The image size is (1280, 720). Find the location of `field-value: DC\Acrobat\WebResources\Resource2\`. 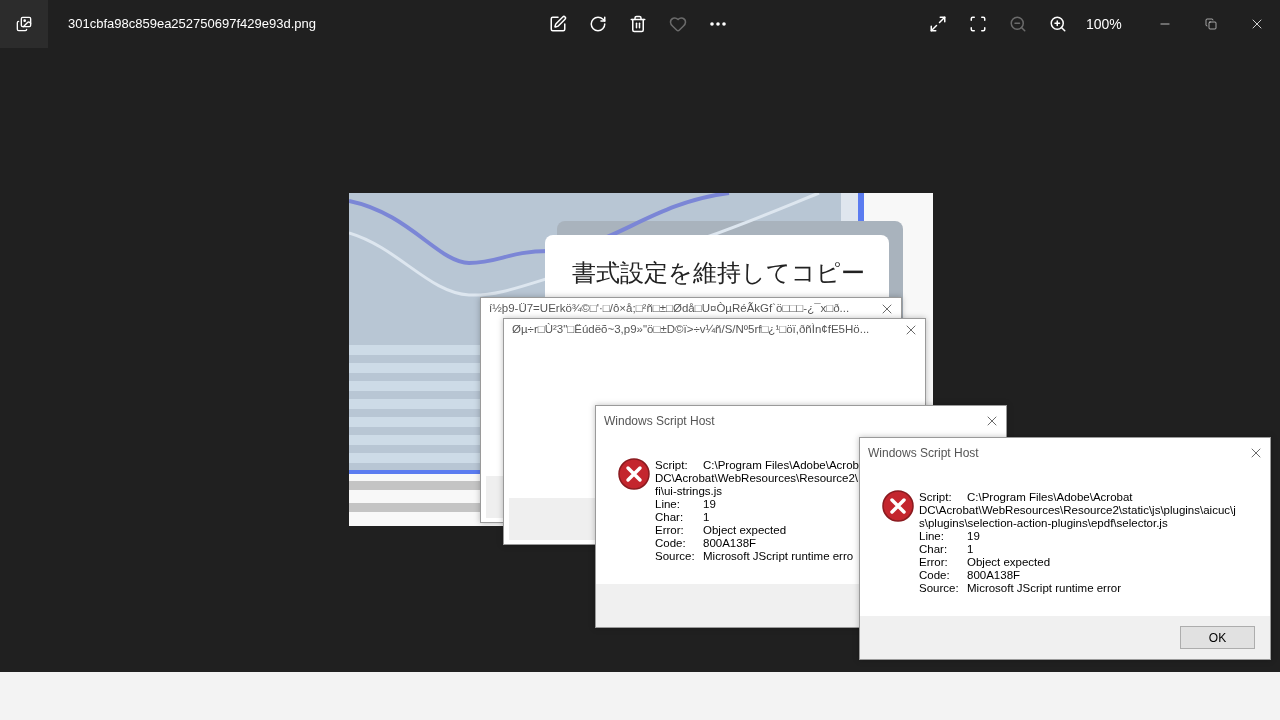

field-value: DC\Acrobat\WebResources\Resource2\ is located at coordinates (757, 478).